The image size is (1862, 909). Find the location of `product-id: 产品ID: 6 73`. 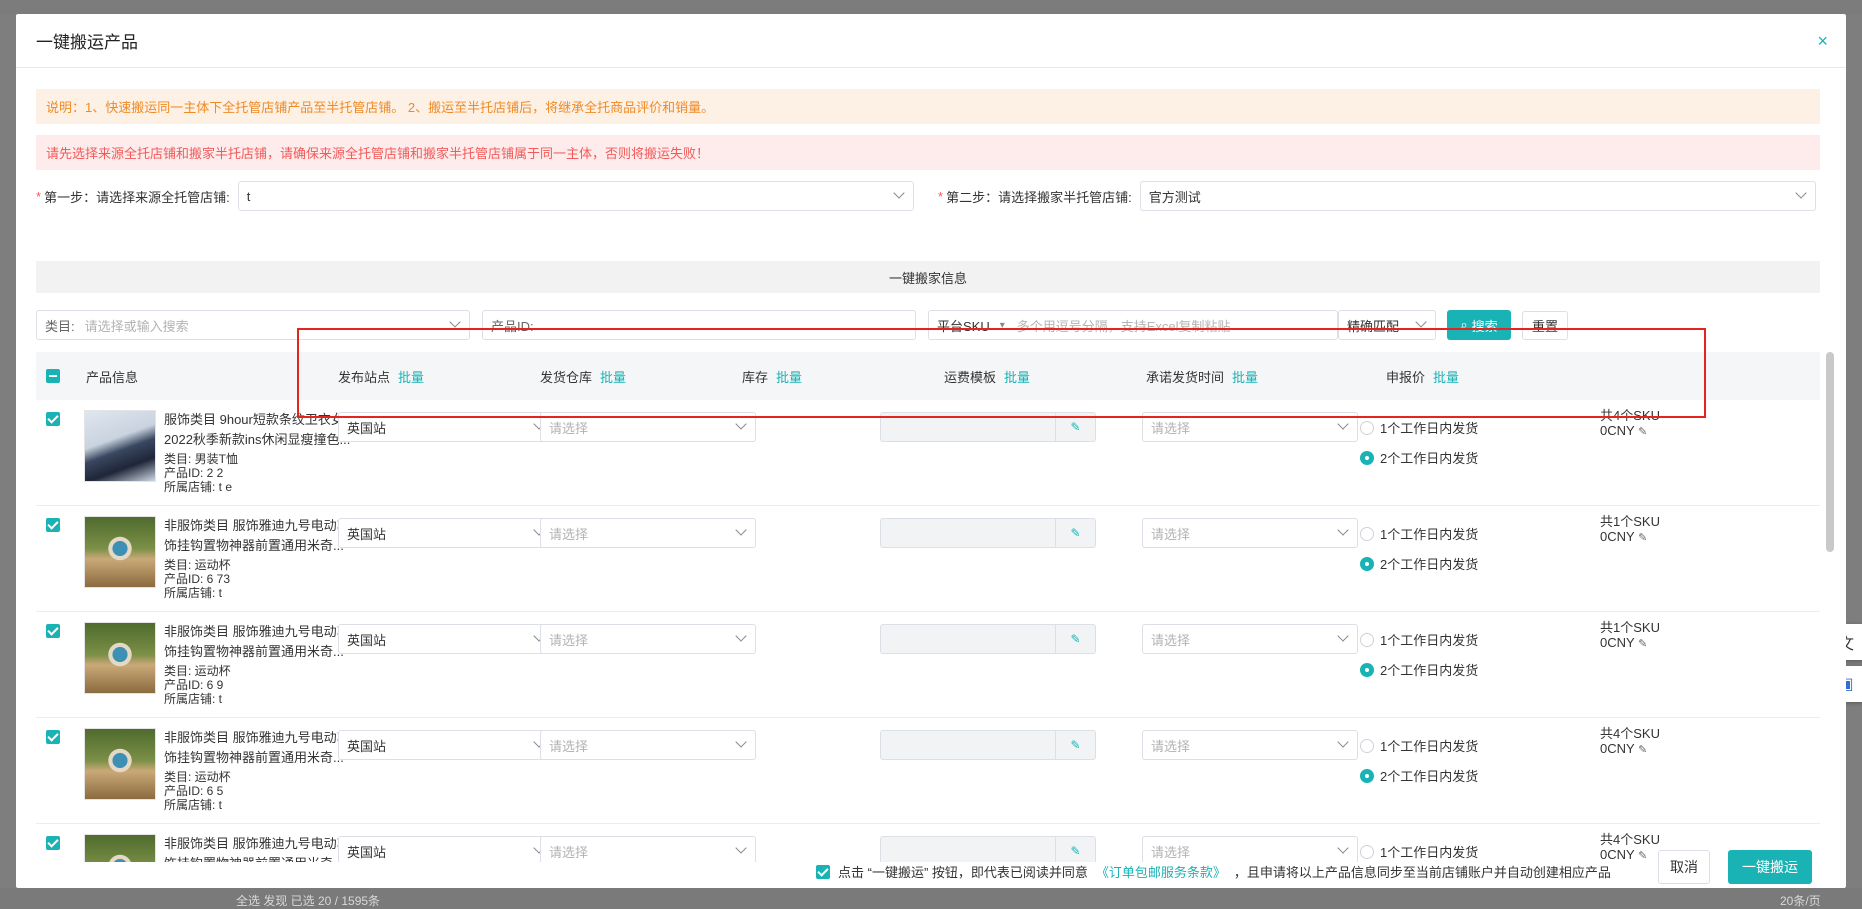

product-id: 产品ID: 6 73 is located at coordinates (197, 579).